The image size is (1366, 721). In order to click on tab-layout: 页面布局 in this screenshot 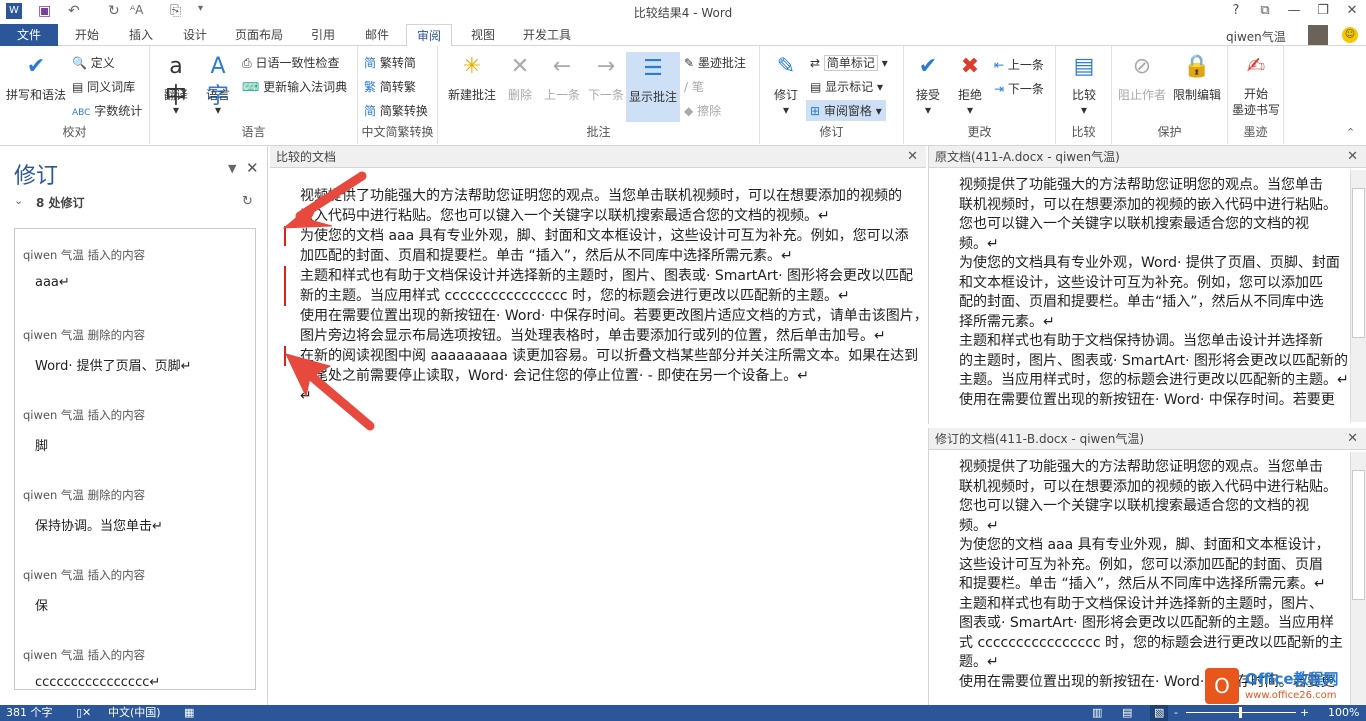, I will do `click(259, 35)`.